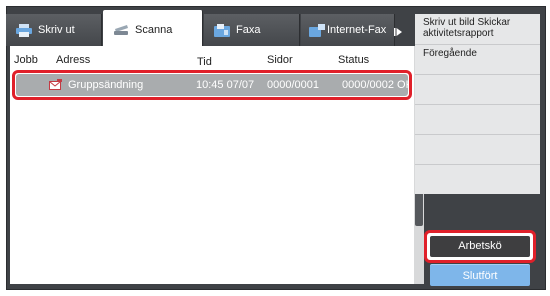 The image size is (550, 296). What do you see at coordinates (248, 30) in the screenshot?
I see `tab-fax-label: Faxa` at bounding box center [248, 30].